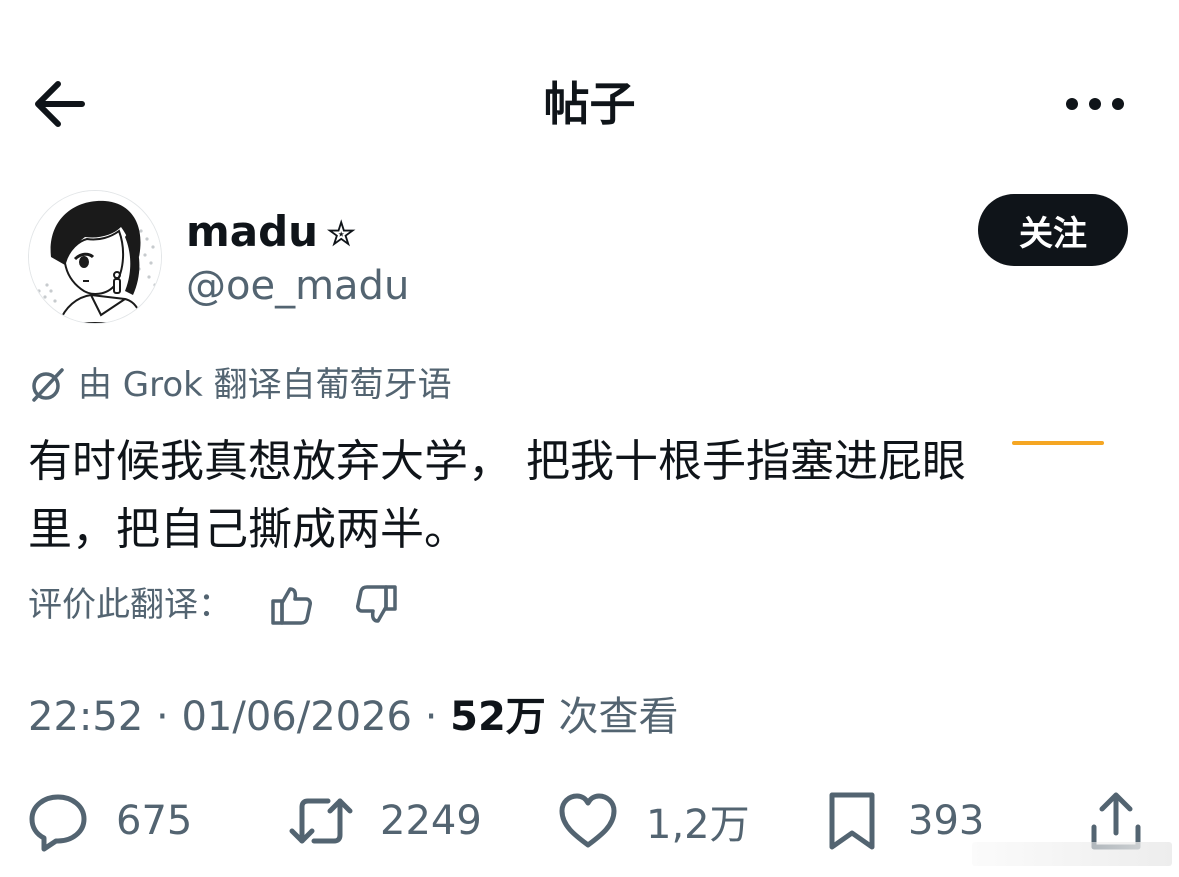 The height and width of the screenshot is (877, 1179). I want to click on repost-button: 2249, so click(385, 821).